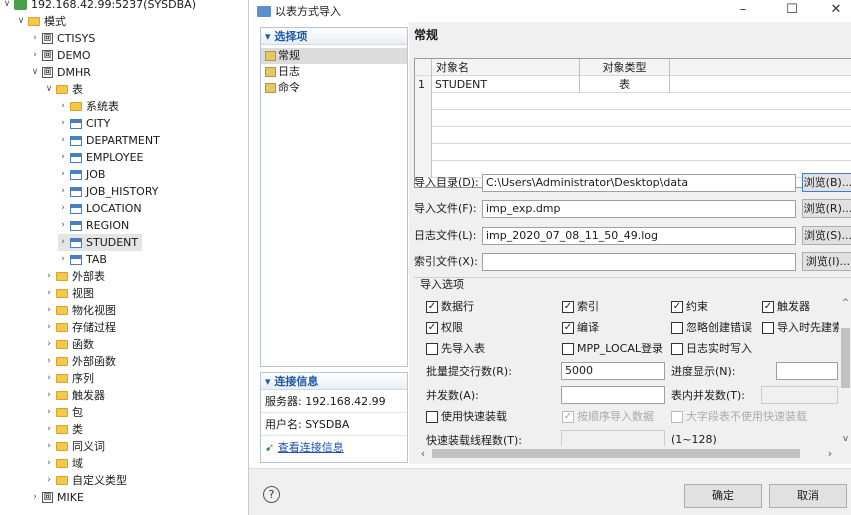 The width and height of the screenshot is (851, 515). Describe the element at coordinates (69, 344) in the screenshot. I see `tree-node-folder: › 函数` at that location.